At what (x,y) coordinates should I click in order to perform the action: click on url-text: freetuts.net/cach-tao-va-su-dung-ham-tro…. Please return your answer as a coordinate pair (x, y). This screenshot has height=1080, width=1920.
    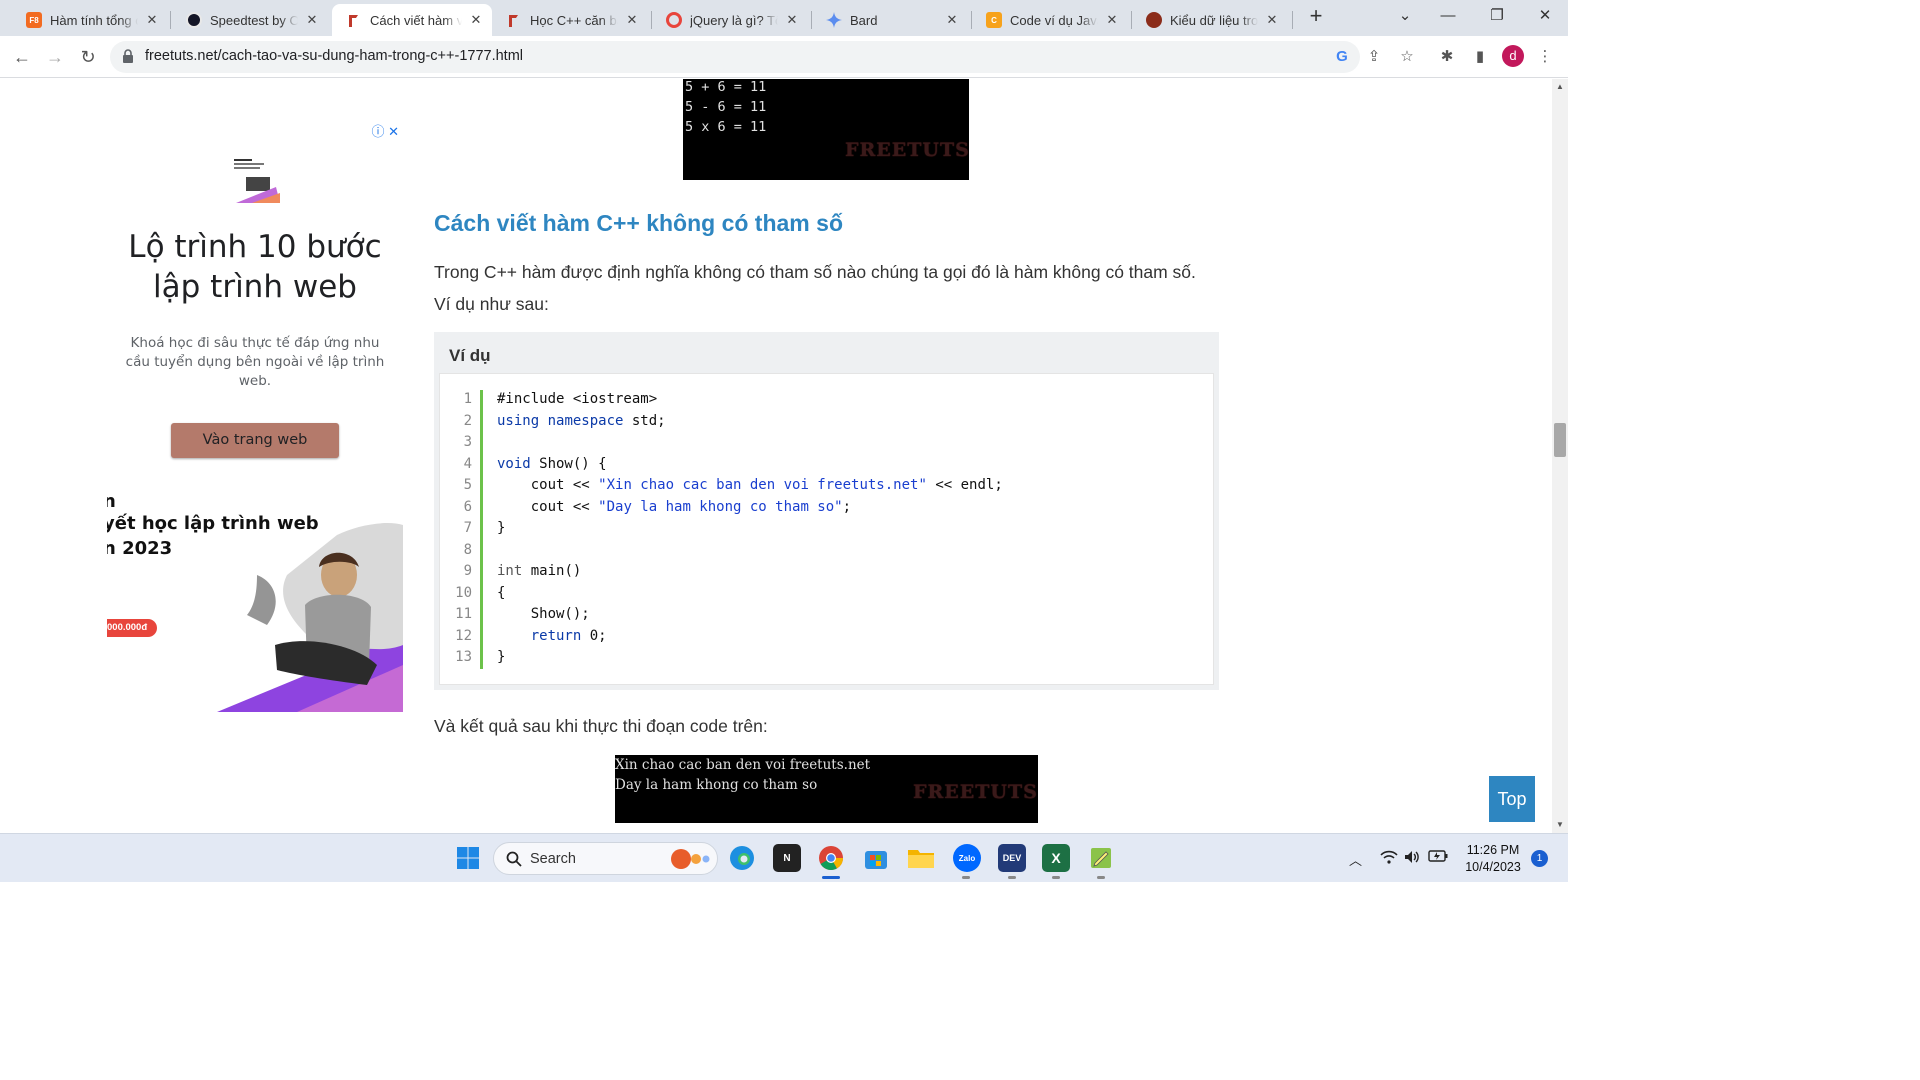
    Looking at the image, I should click on (334, 56).